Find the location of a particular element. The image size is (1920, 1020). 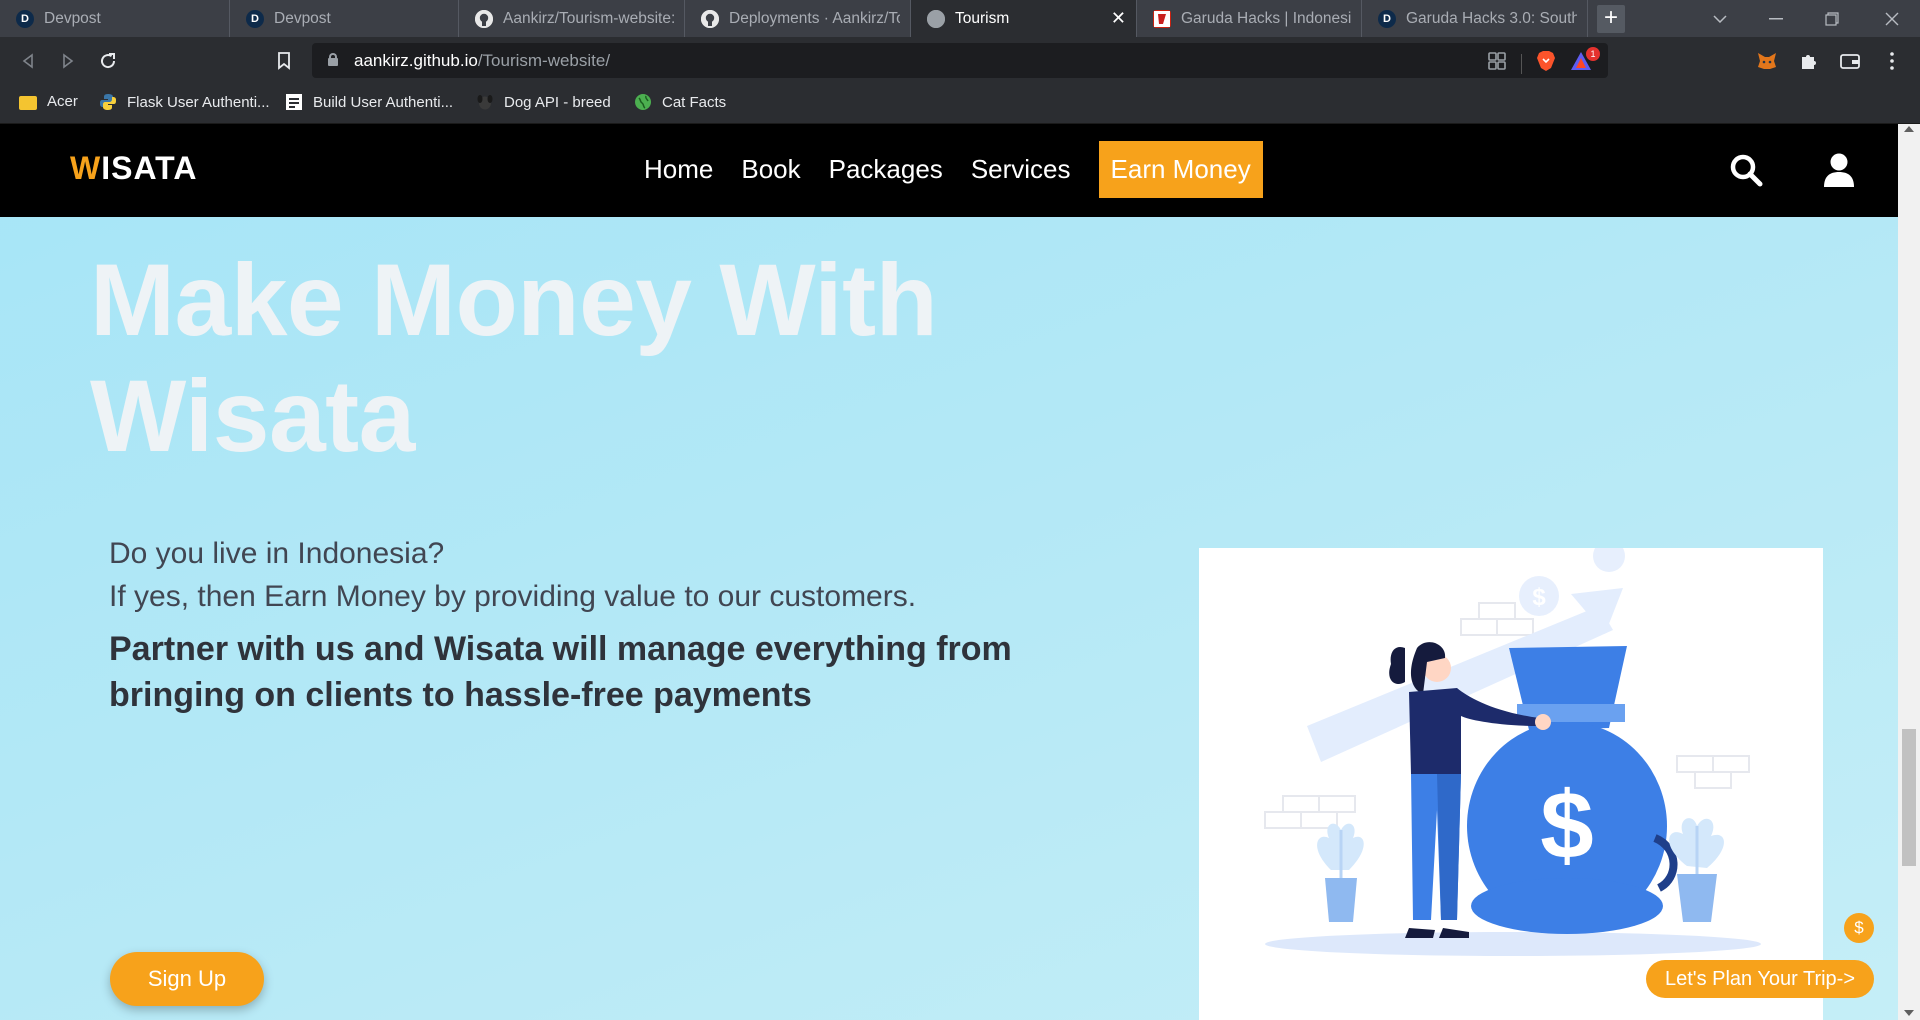

dollar-icon: $ is located at coordinates (1859, 928).